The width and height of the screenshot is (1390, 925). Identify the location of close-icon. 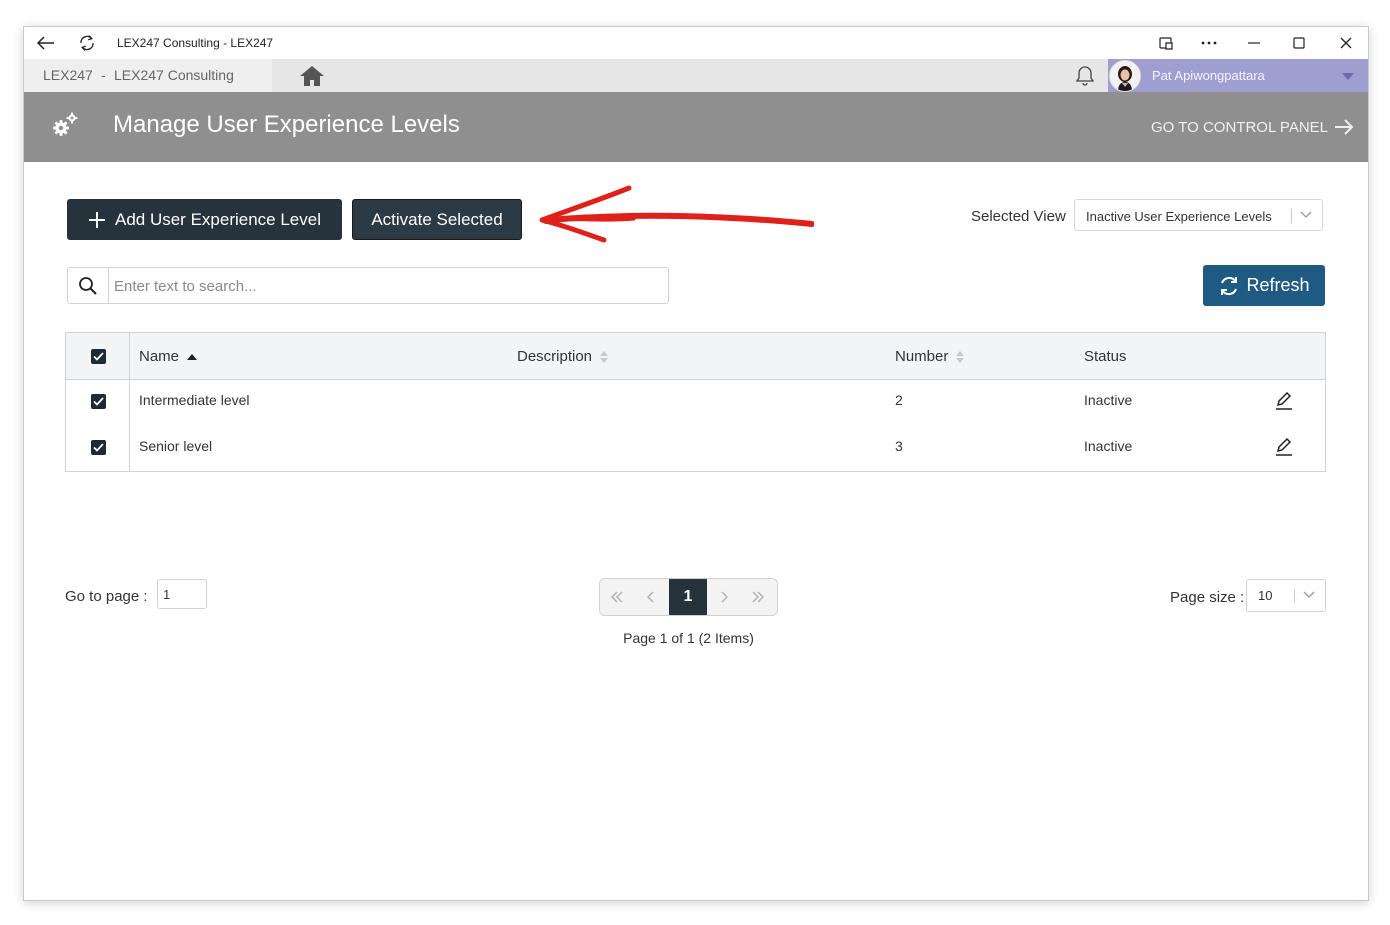
(1346, 43).